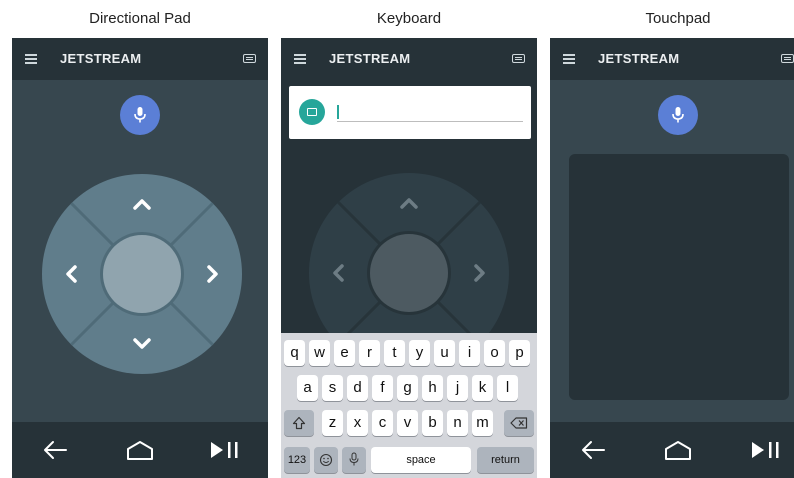 The image size is (794, 478). What do you see at coordinates (312, 112) in the screenshot?
I see `keyboard-badge-icon` at bounding box center [312, 112].